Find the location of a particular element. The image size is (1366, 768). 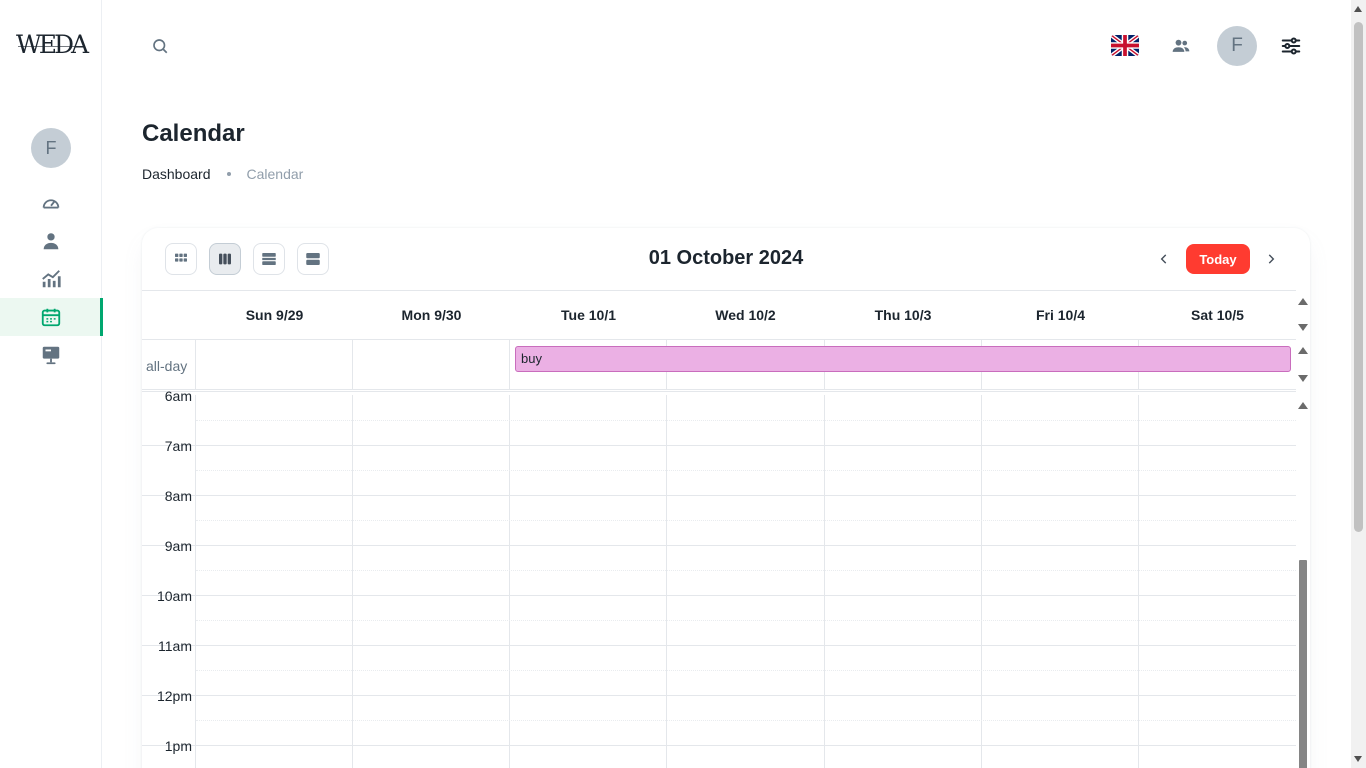

uk-flag-icon is located at coordinates (1125, 45).